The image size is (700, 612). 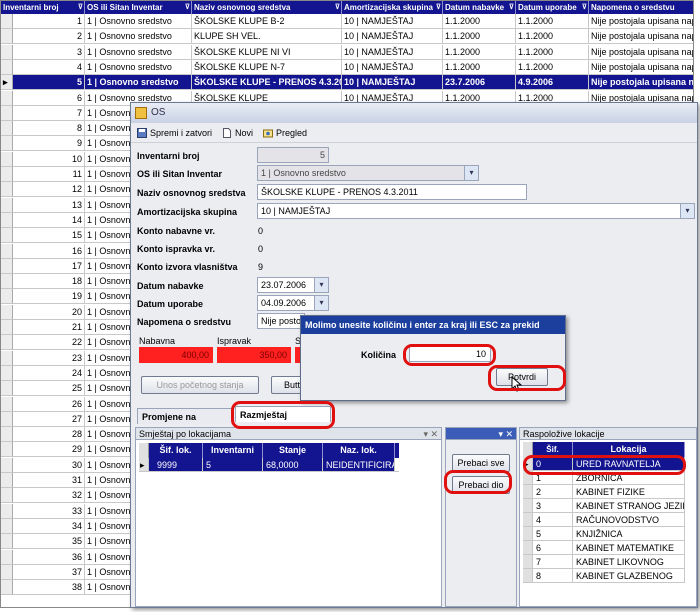 What do you see at coordinates (604, 506) in the screenshot?
I see `location-row: 3 KABINET STRANOG JEZIKA` at bounding box center [604, 506].